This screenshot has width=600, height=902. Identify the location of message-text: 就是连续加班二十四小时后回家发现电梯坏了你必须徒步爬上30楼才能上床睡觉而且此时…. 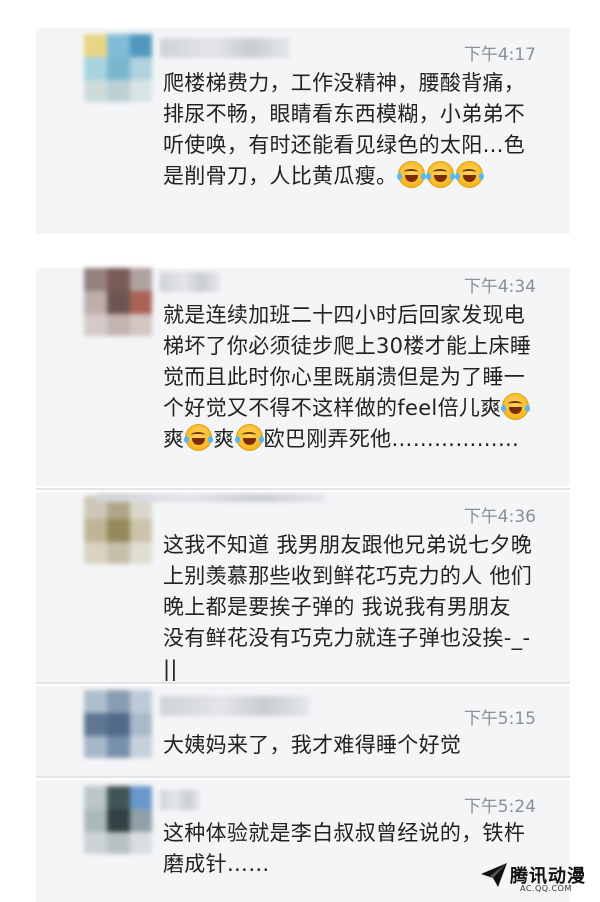
(348, 377).